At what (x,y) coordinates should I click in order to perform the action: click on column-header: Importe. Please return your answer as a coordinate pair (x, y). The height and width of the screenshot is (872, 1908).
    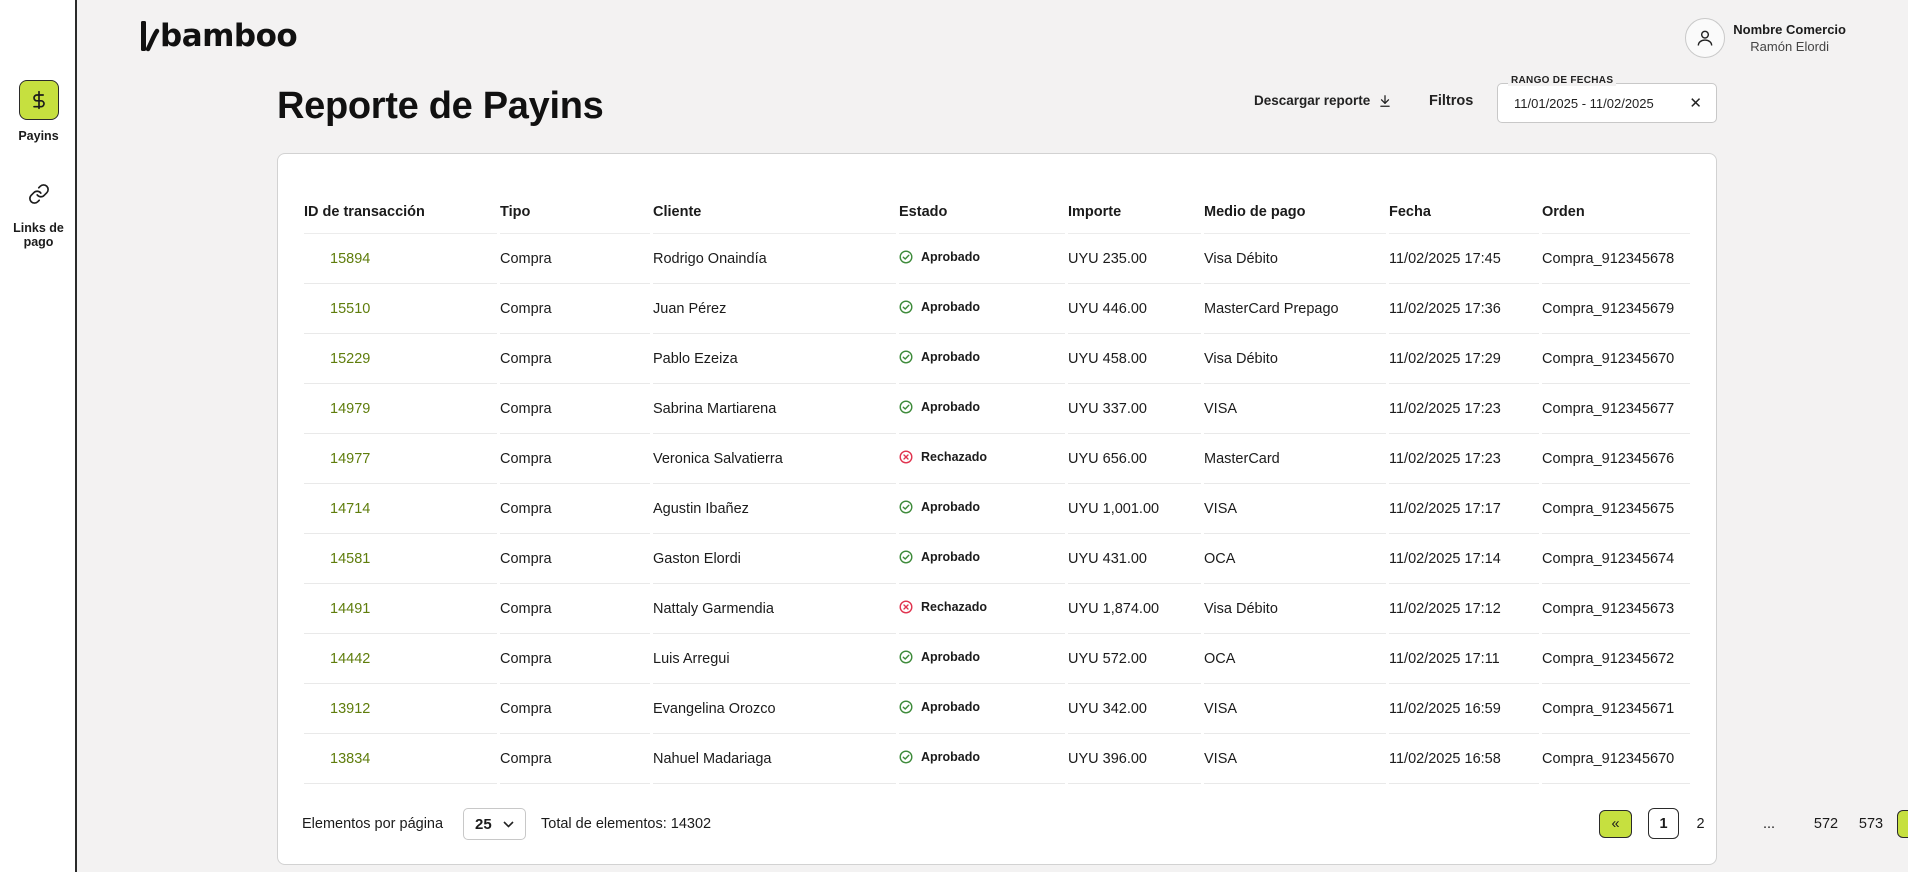
    Looking at the image, I should click on (1134, 209).